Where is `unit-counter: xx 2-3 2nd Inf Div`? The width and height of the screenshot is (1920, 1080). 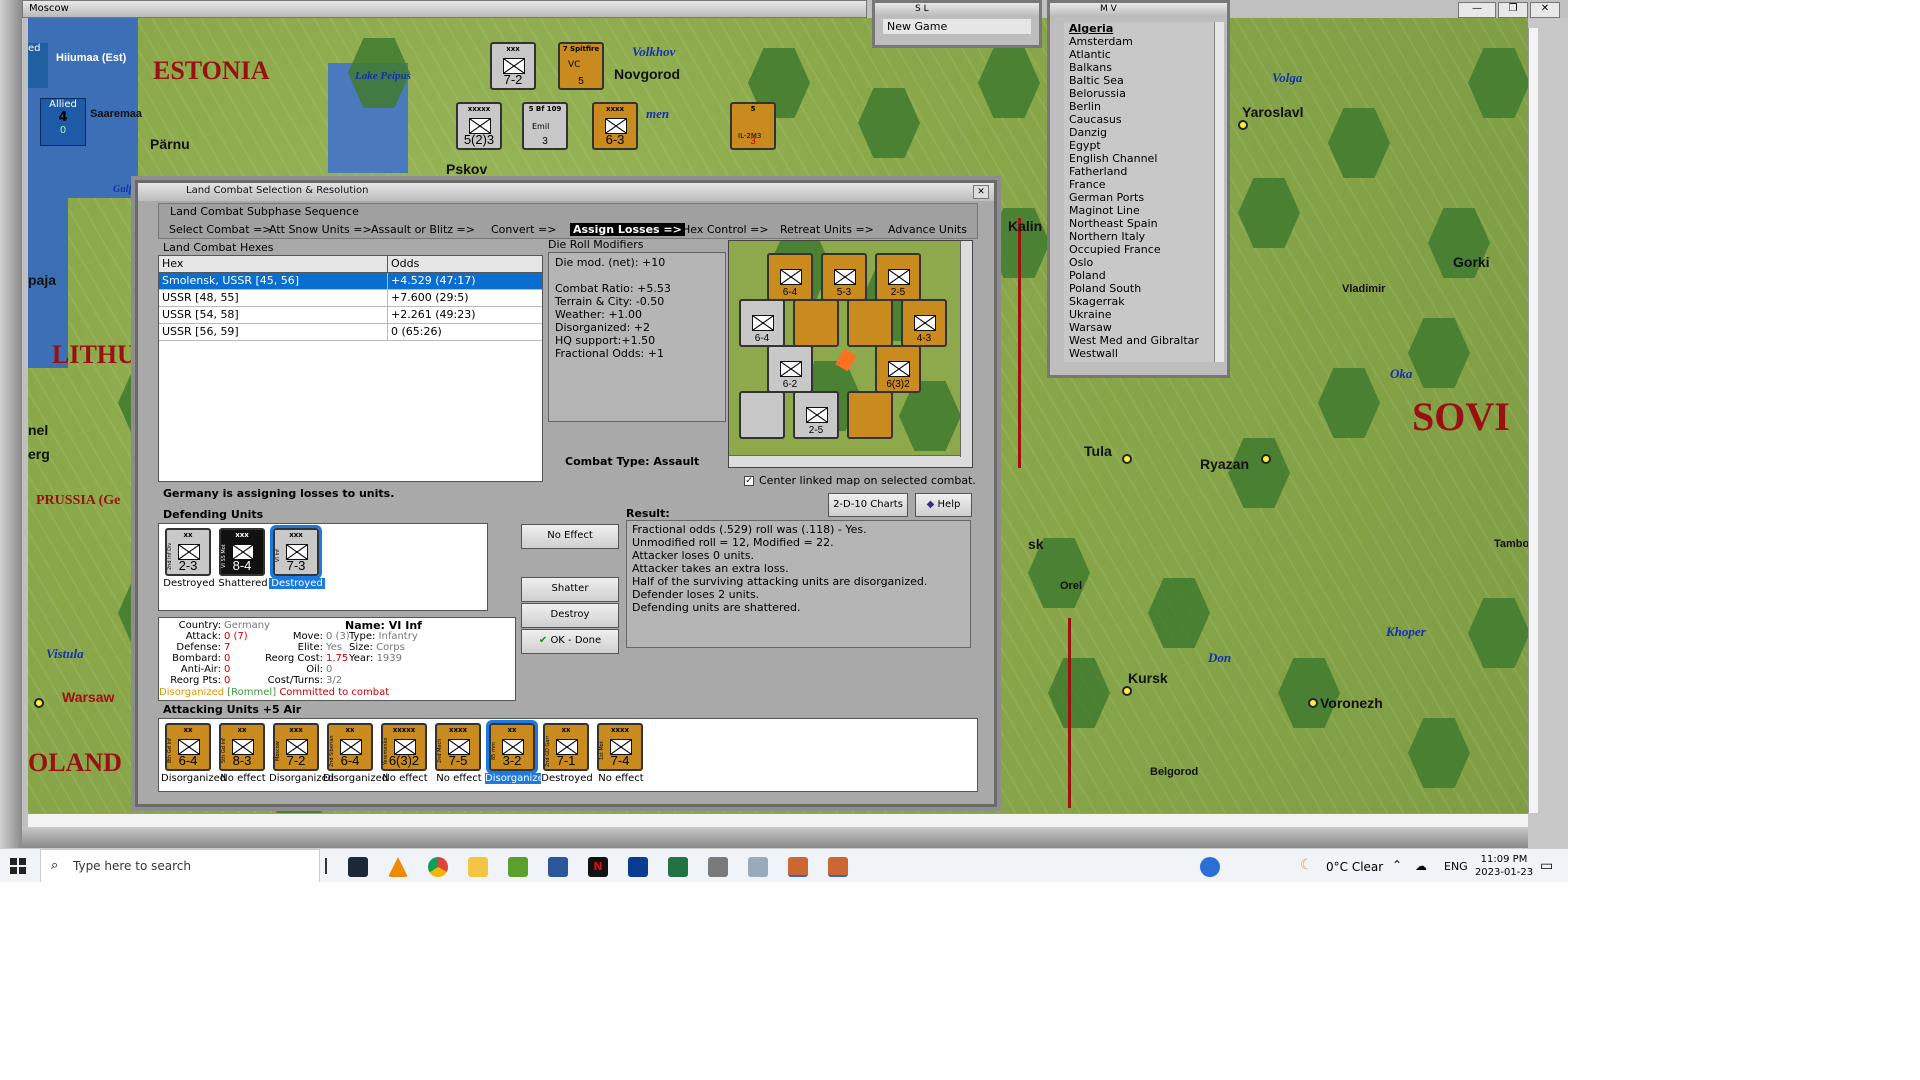
unit-counter: xx 2-3 2nd Inf Div is located at coordinates (188, 552).